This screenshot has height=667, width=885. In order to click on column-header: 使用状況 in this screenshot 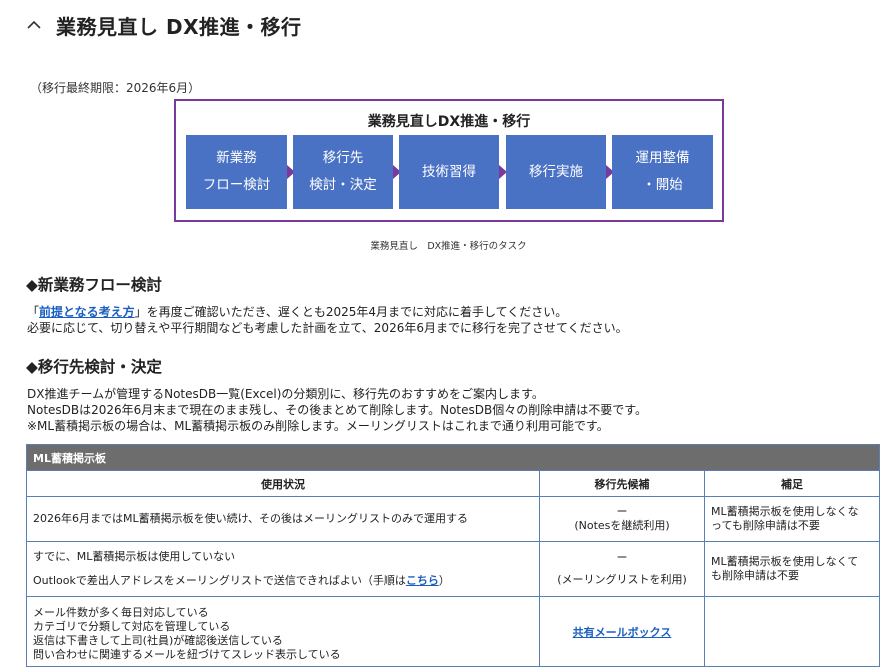, I will do `click(283, 483)`.